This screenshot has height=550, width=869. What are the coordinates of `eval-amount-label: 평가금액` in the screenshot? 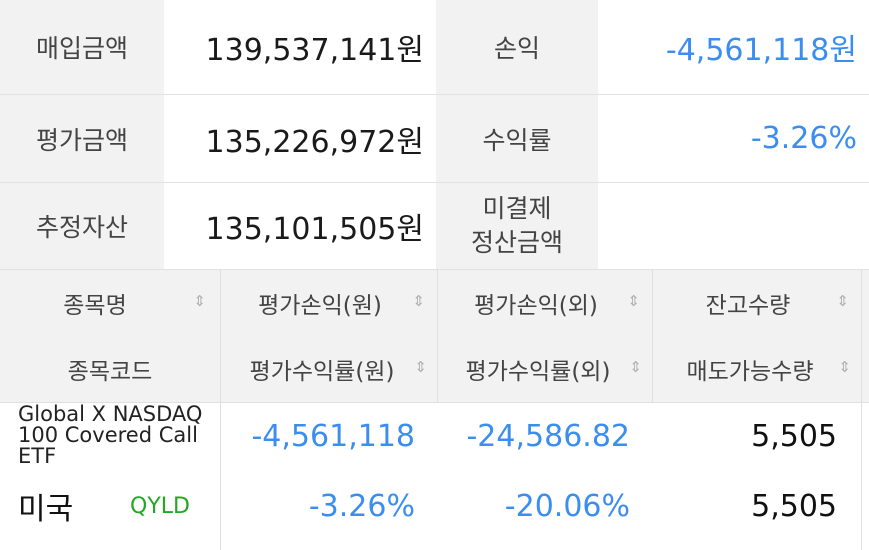 It's located at (82, 138).